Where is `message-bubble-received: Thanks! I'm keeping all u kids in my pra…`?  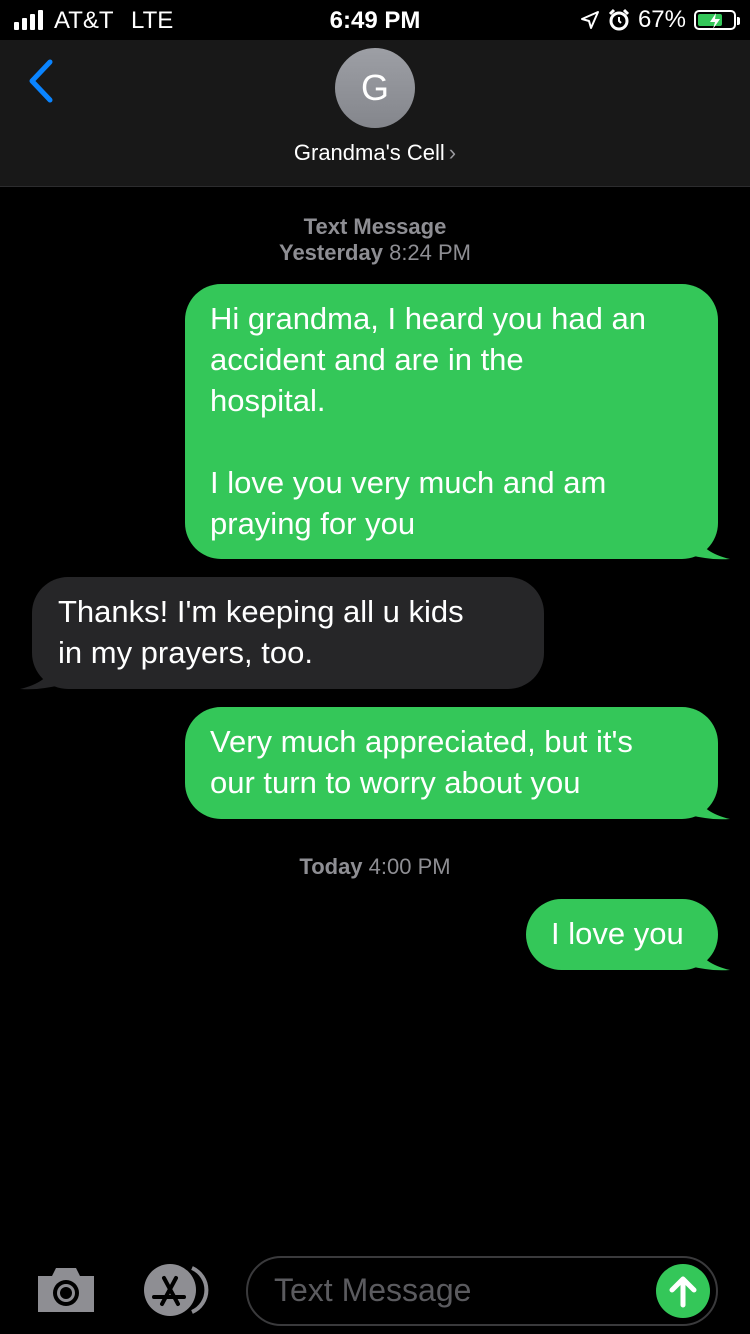 message-bubble-received: Thanks! I'm keeping all u kids in my pra… is located at coordinates (288, 633).